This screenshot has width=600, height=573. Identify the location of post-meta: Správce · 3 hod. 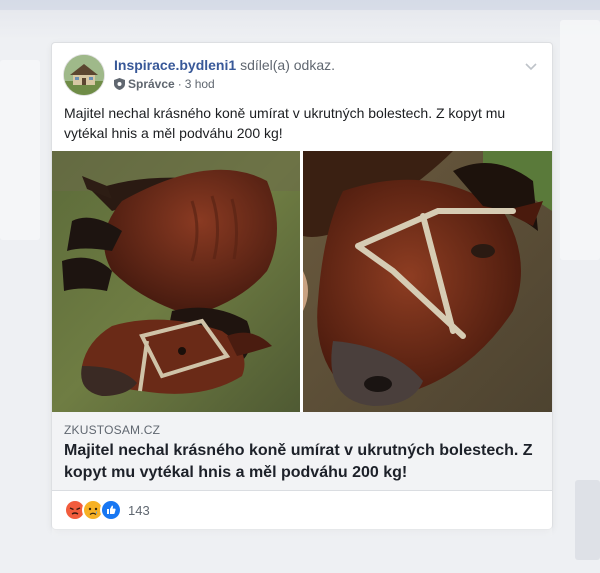
(164, 84).